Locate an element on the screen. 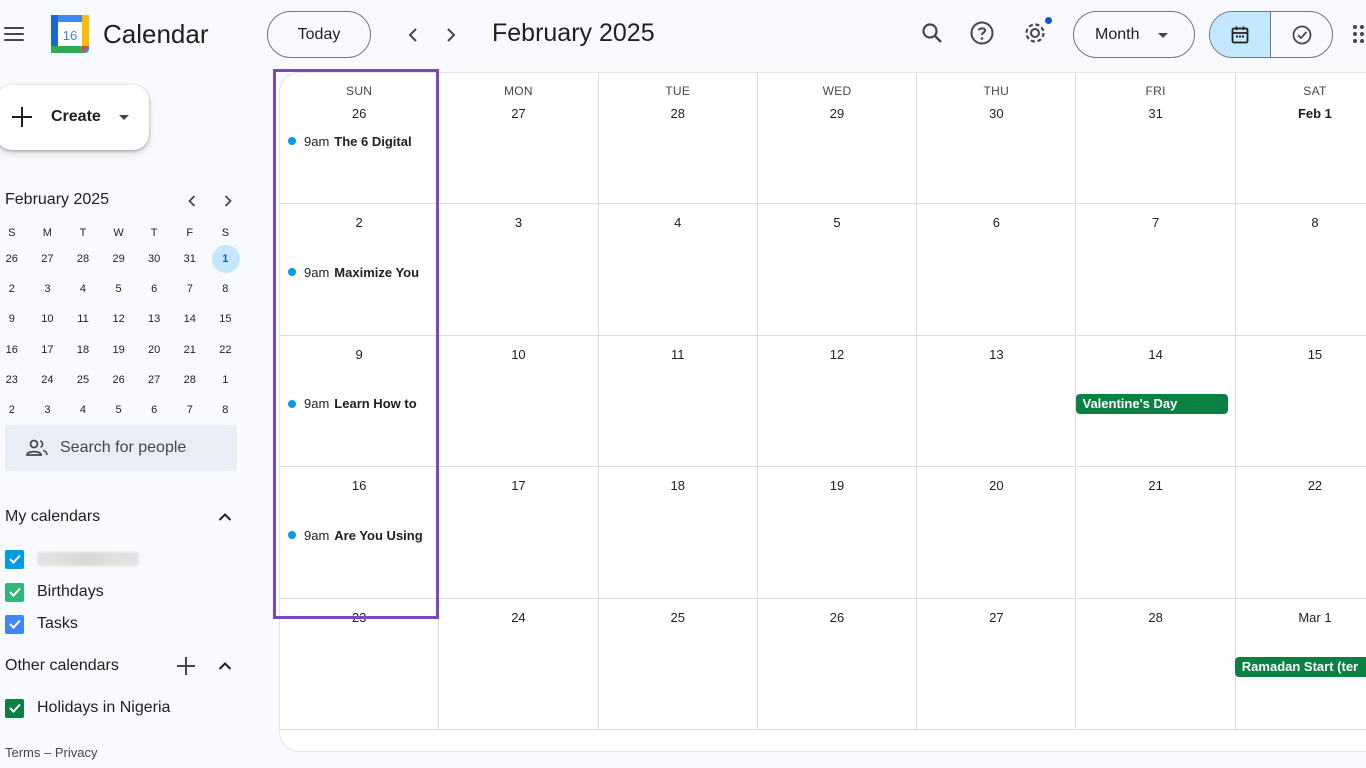  calendar-item-tasks: Tasks is located at coordinates (41, 624).